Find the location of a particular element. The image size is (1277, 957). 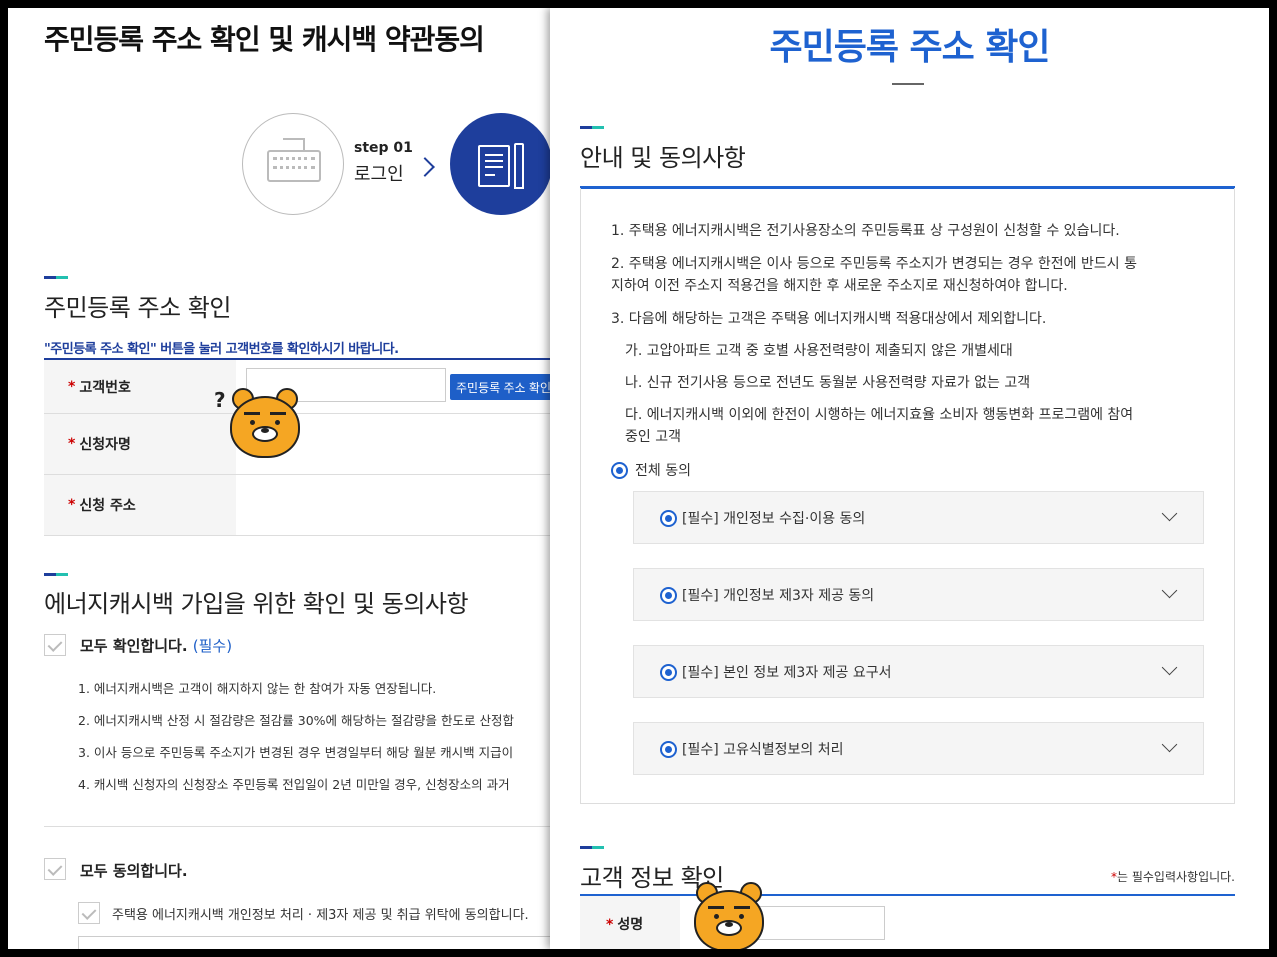

guide-item-3: 3. 다음에 해당하는 고객은 주택용 에너지캐시백 적용대상에서 제외합니다. is located at coordinates (829, 319).